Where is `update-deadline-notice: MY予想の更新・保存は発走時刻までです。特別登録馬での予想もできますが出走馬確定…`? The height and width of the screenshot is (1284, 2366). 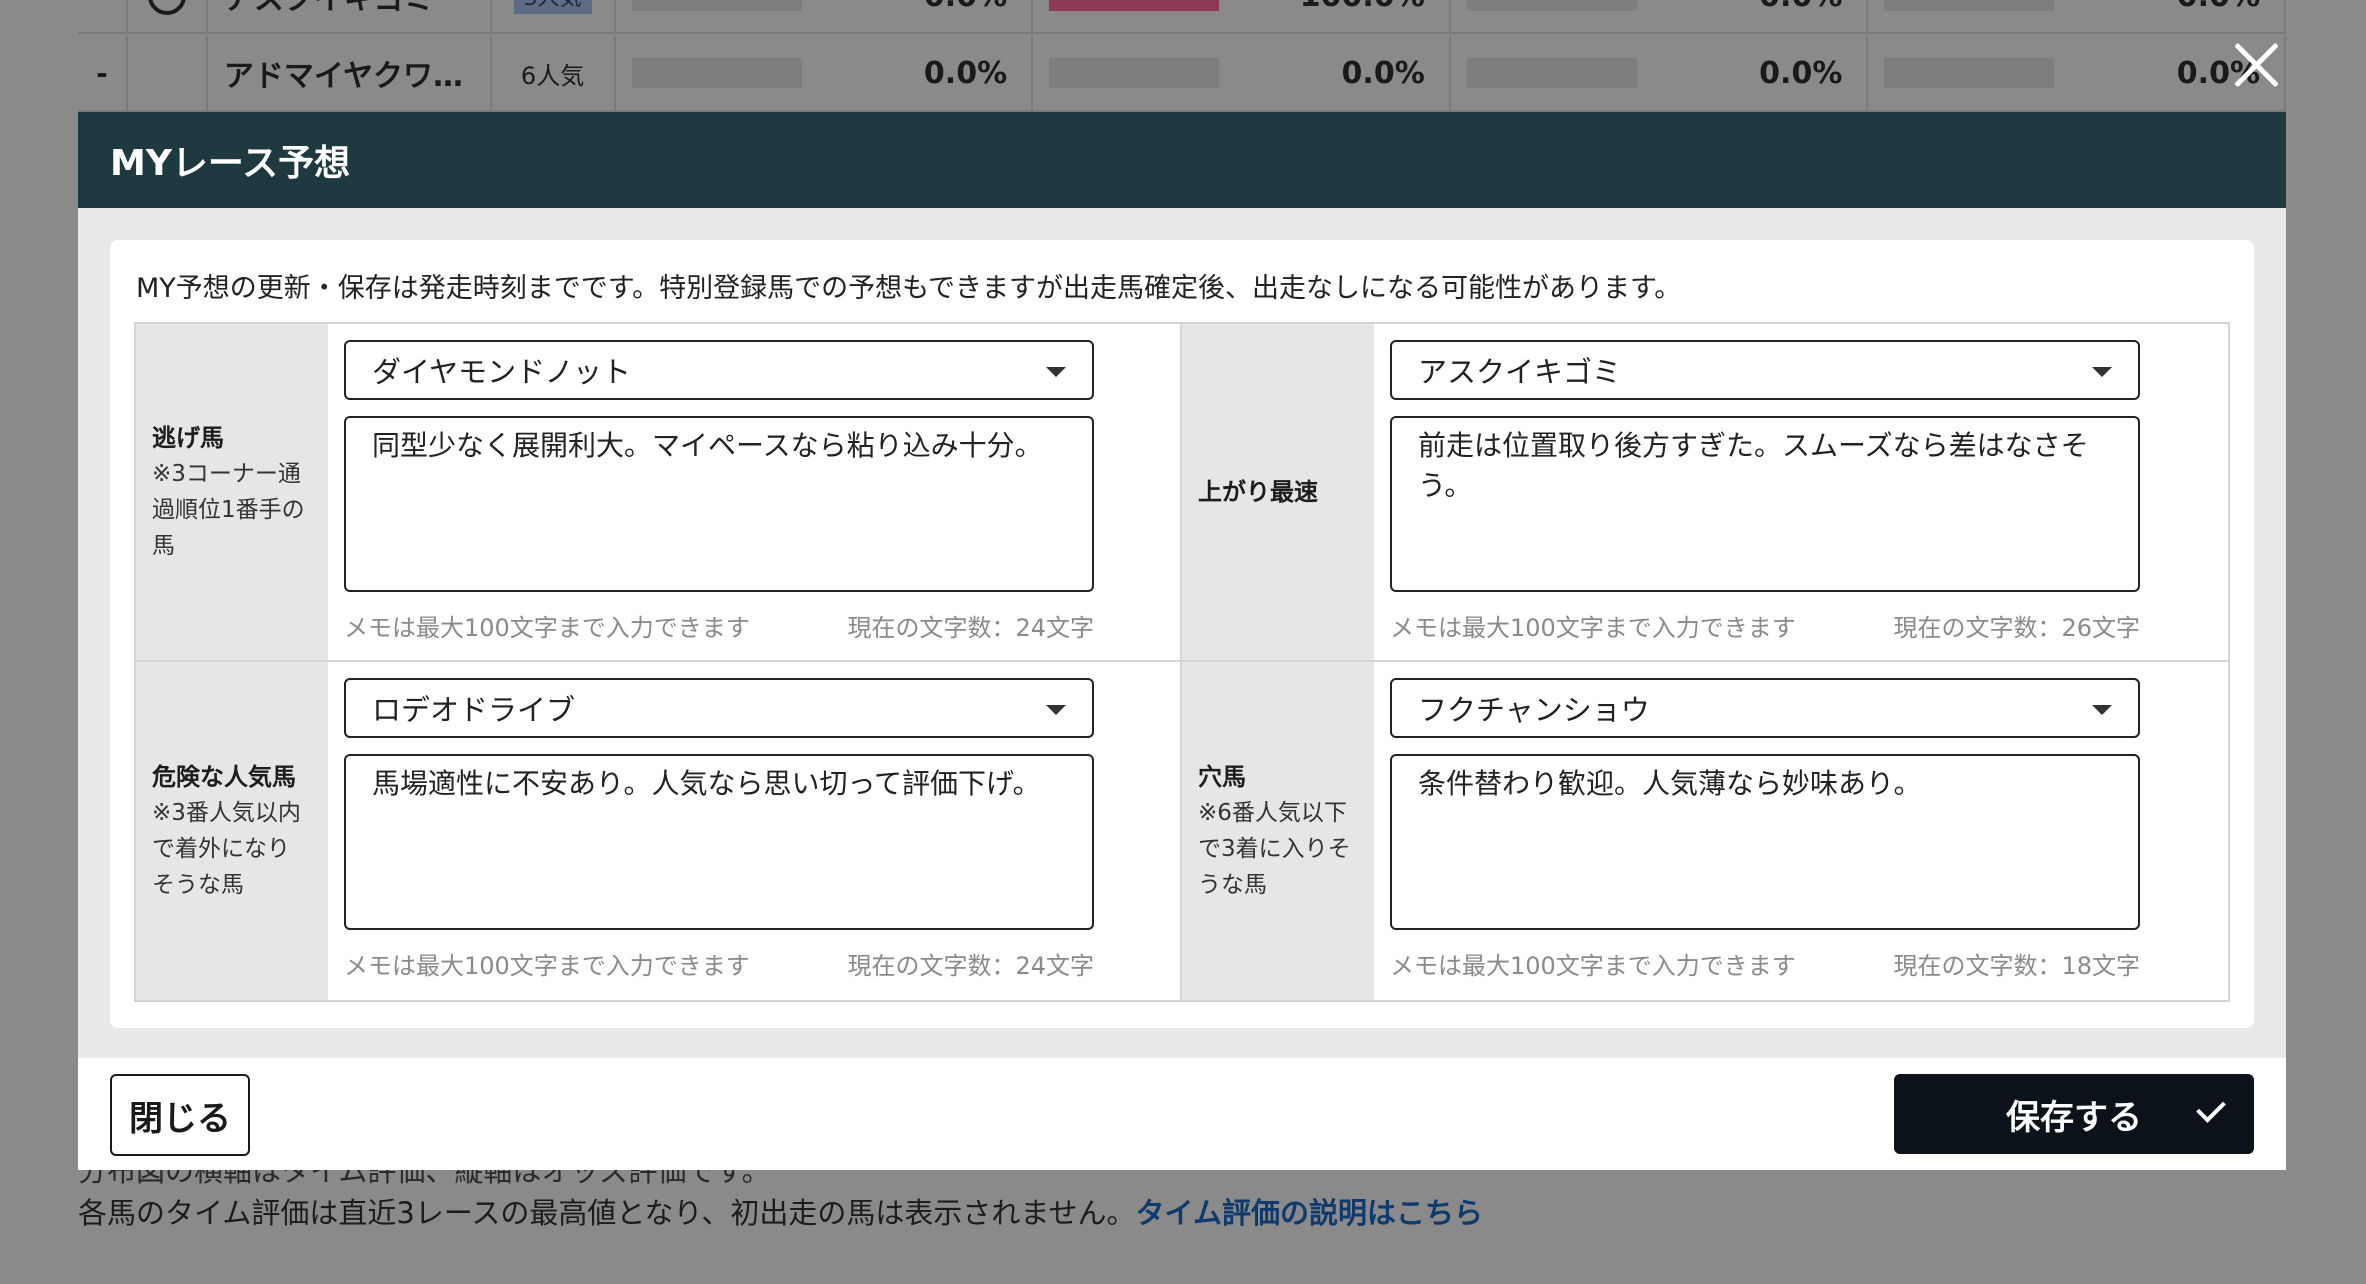
update-deadline-notice: MY予想の更新・保存は発走時刻までです。特別登録馬での予想もできますが出走馬確定… is located at coordinates (909, 288).